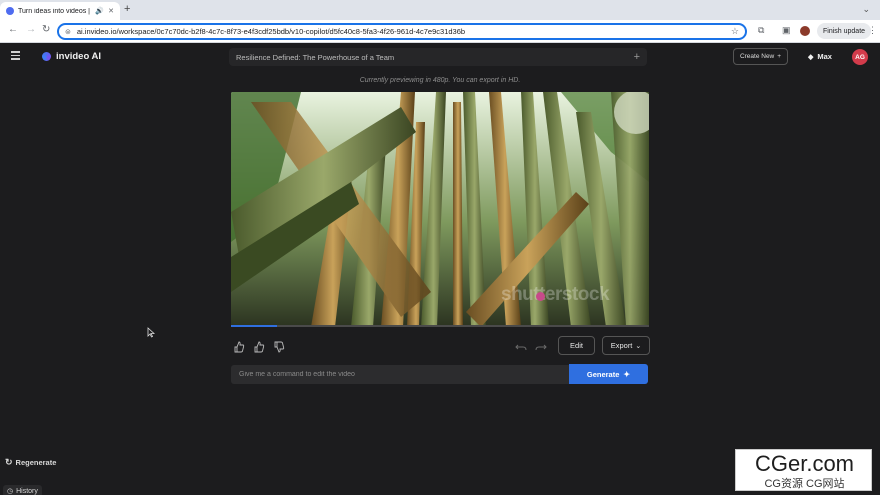 The width and height of the screenshot is (880, 495). I want to click on user-avatar: AG, so click(860, 57).